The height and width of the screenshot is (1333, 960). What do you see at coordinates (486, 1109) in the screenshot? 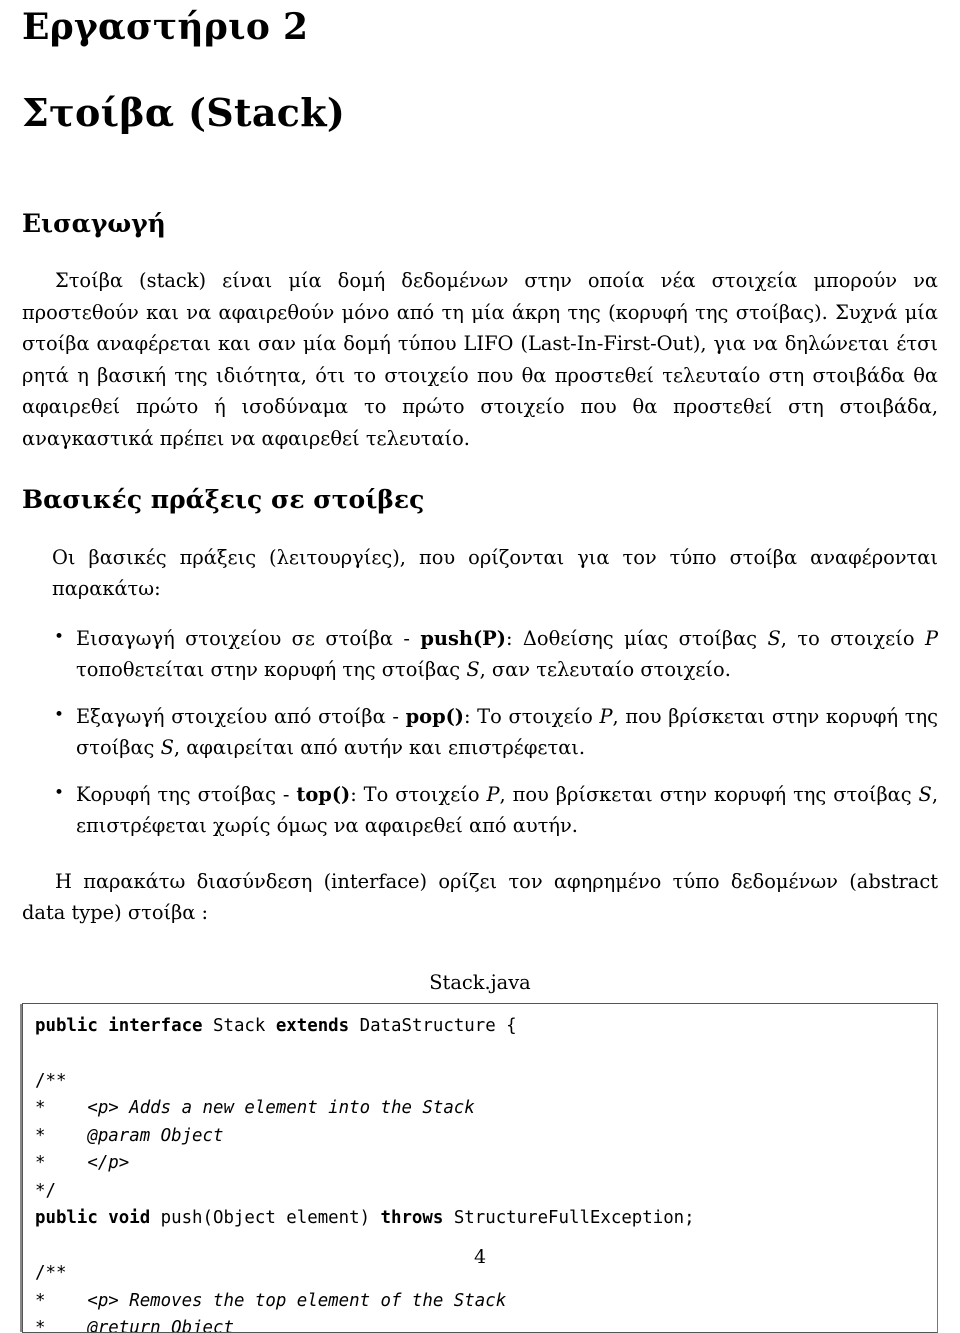
I see `code-line: * <p> Adds a new element into the Stack` at bounding box center [486, 1109].